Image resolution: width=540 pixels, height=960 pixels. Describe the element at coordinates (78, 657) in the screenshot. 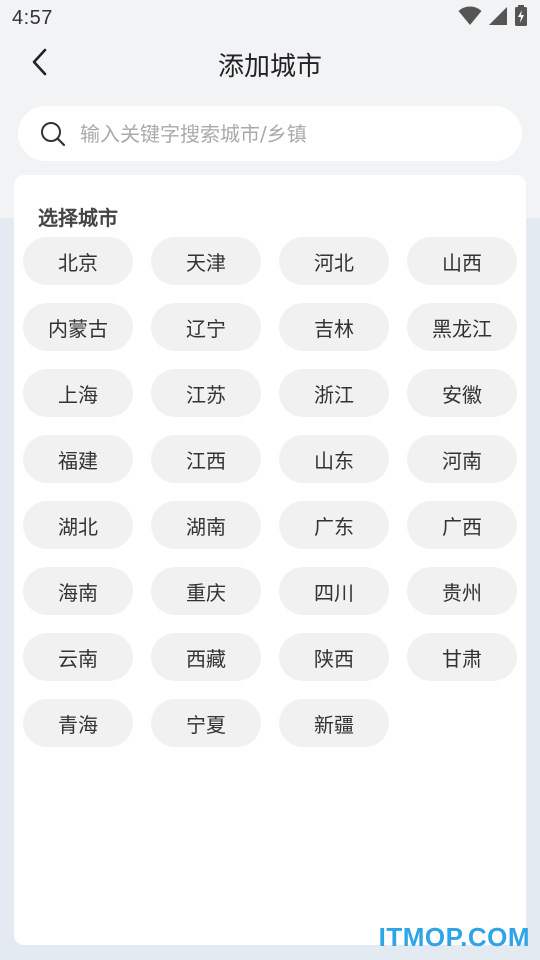

I see `city-chip: 云南` at that location.